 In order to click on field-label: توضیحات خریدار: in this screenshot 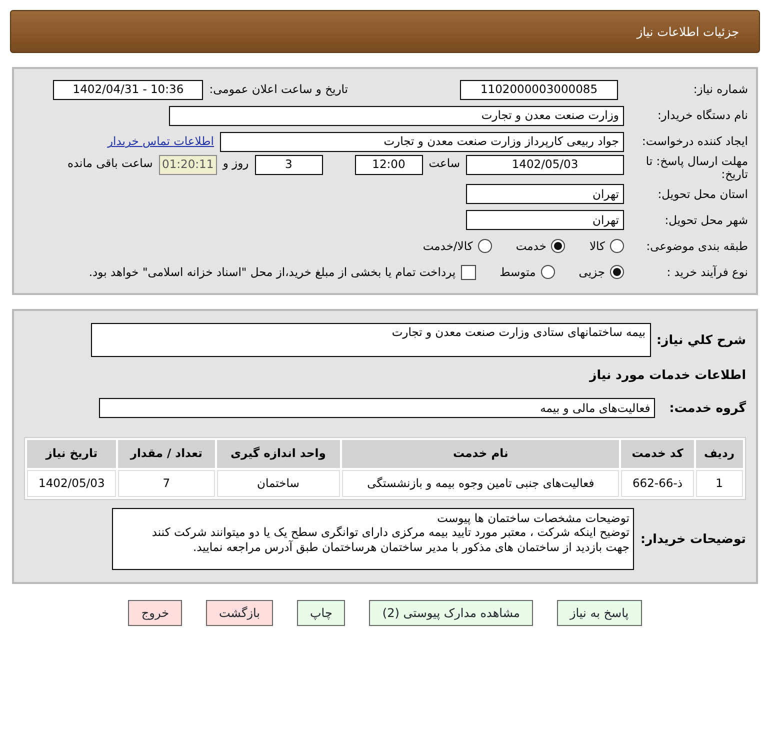, I will do `click(693, 539)`.